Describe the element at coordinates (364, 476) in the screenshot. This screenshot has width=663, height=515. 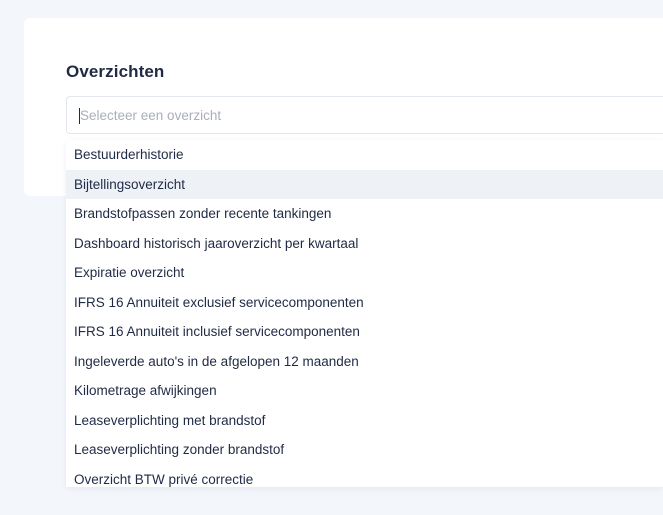
I see `list-item: Overzicht BTW privé correctie` at that location.